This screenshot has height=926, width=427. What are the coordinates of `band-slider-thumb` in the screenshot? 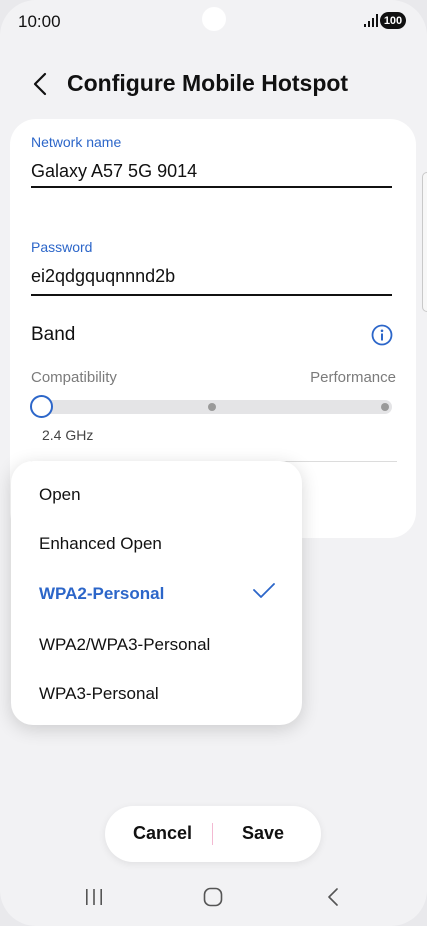 It's located at (41, 406).